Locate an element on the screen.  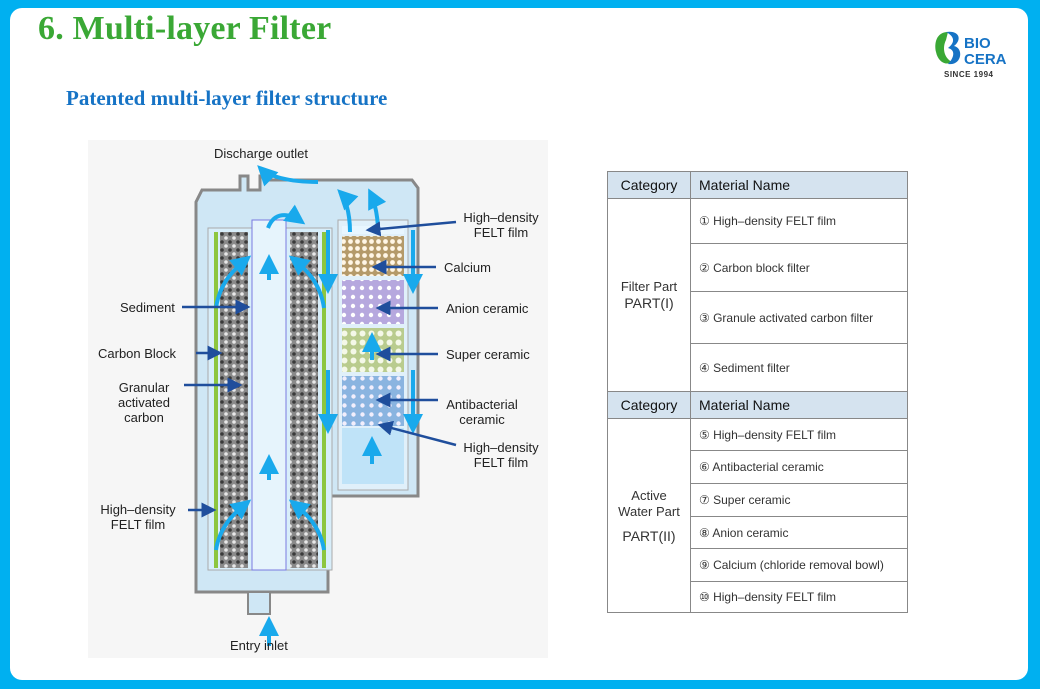
label-antibacterial-ceramic: Antibacterial ceramic is located at coordinates (482, 412).